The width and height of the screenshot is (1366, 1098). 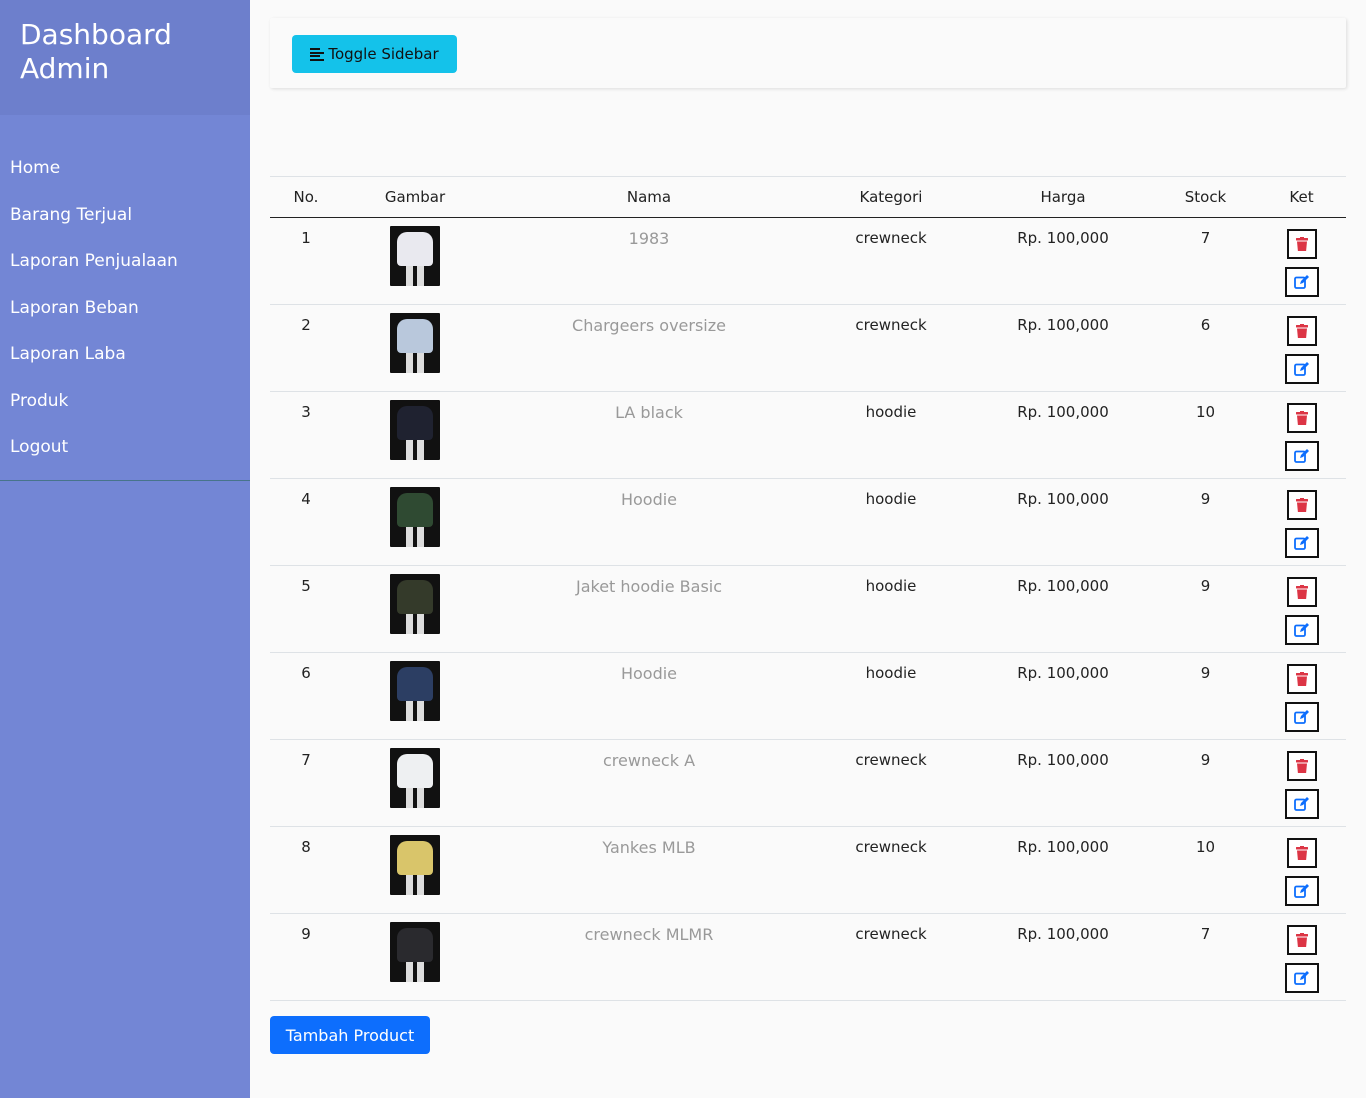 What do you see at coordinates (808, 522) in the screenshot?
I see `table-row: 4 Hoodie hoodie Rp. 100,000 9` at bounding box center [808, 522].